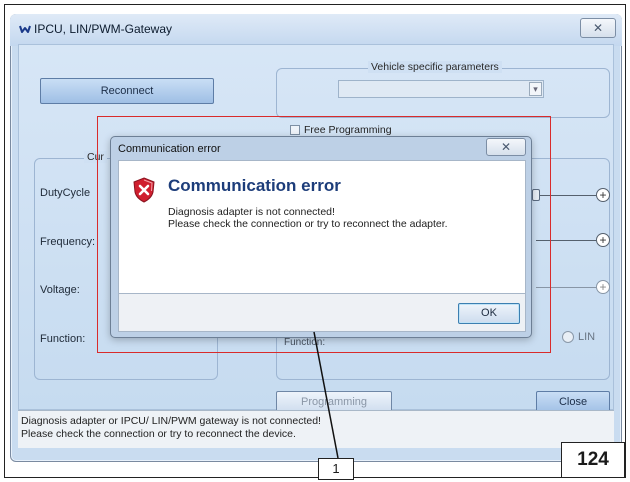 The image size is (630, 482). I want to click on page-number: 124, so click(593, 460).